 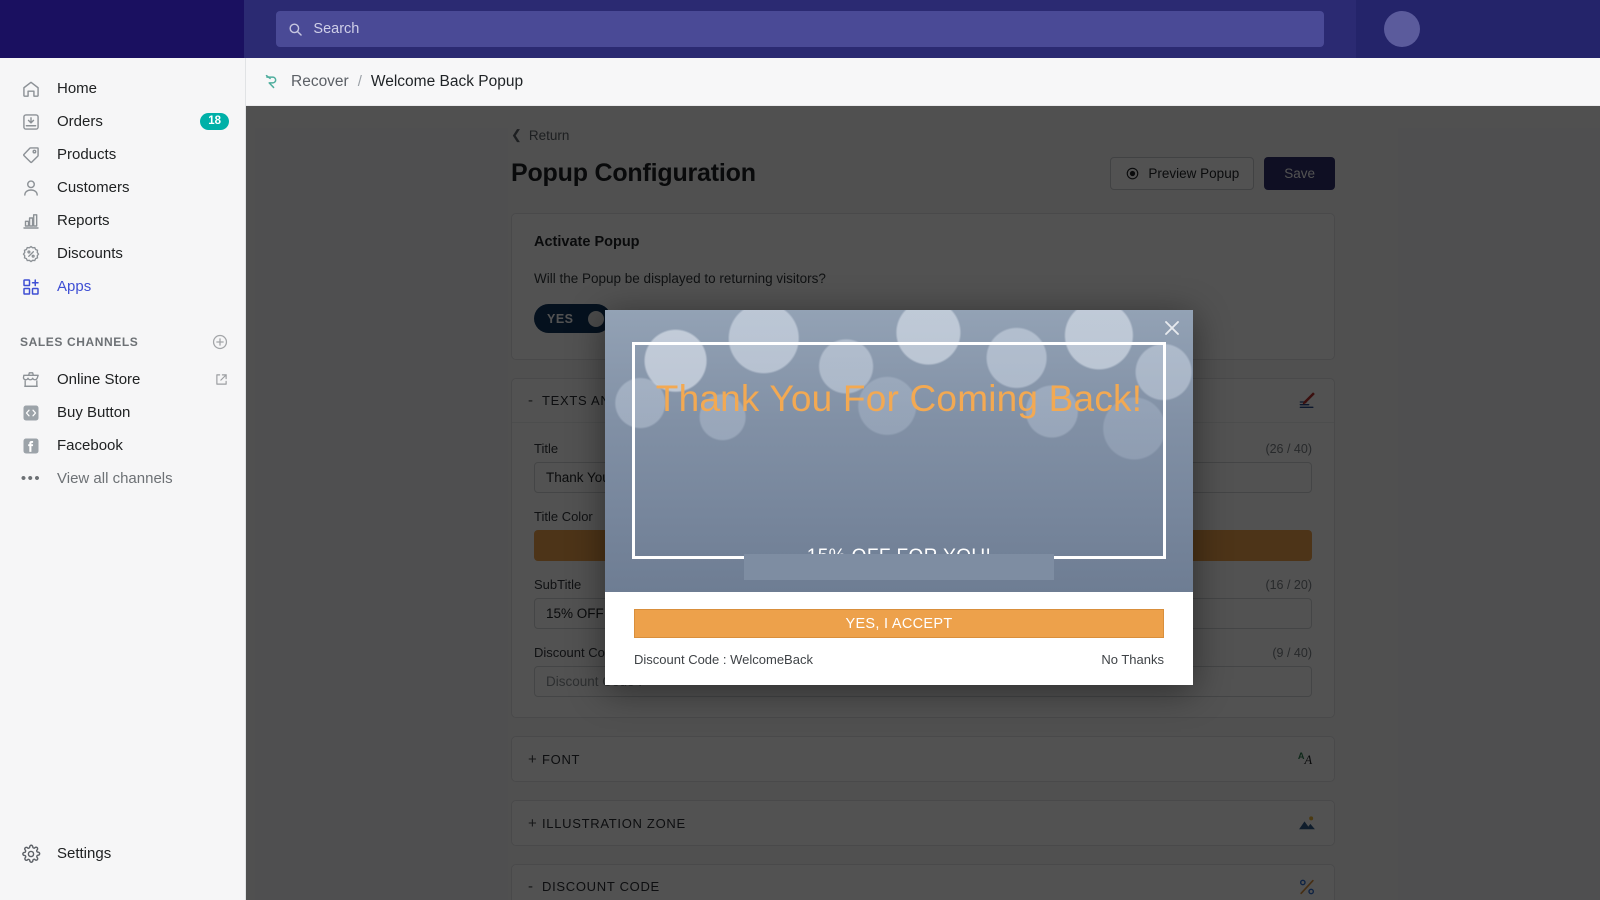 What do you see at coordinates (1288, 585) in the screenshot?
I see `subtitle-counter: (16 / 20)` at bounding box center [1288, 585].